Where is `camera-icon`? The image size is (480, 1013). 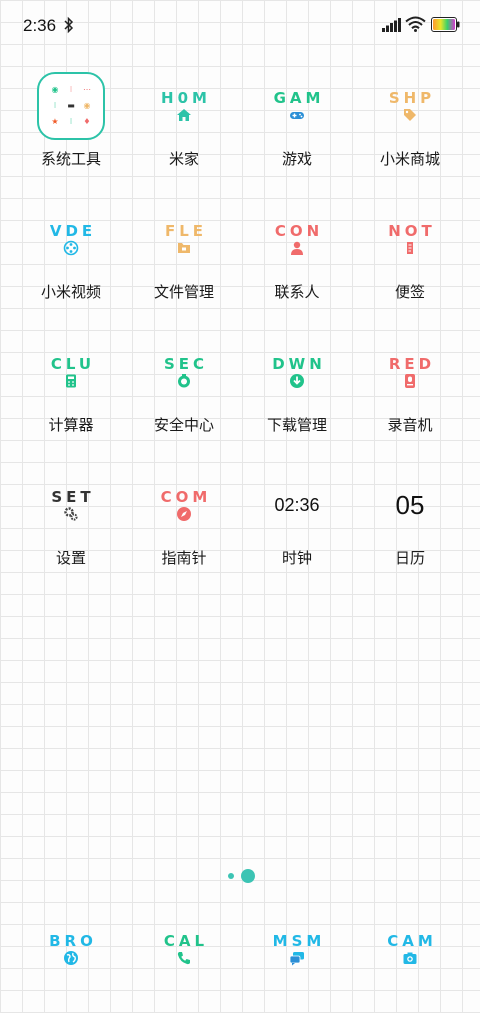 camera-icon is located at coordinates (410, 958).